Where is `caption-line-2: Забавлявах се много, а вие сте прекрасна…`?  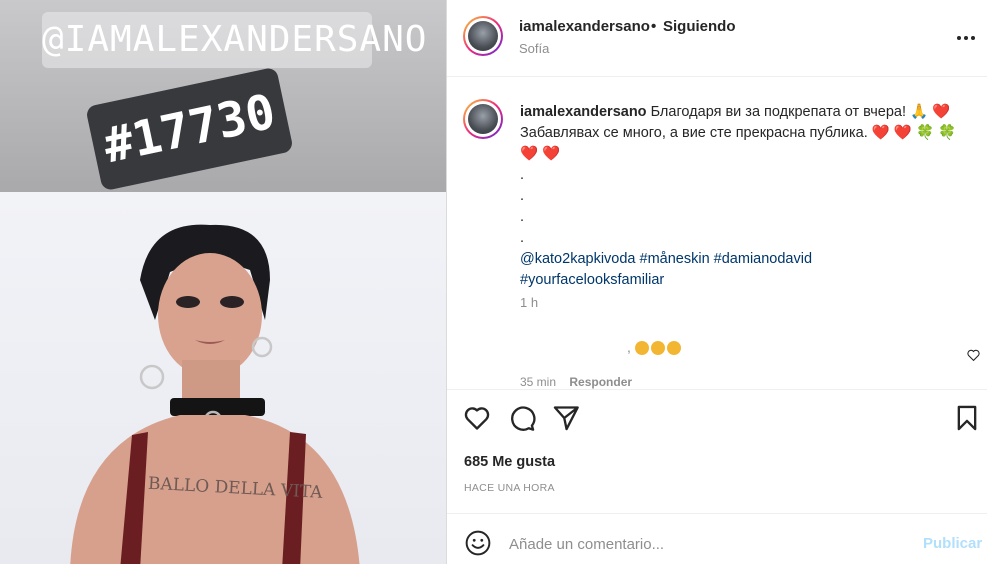
caption-line-2: Забавлявах се много, а вие сте прекрасна… is located at coordinates (738, 133).